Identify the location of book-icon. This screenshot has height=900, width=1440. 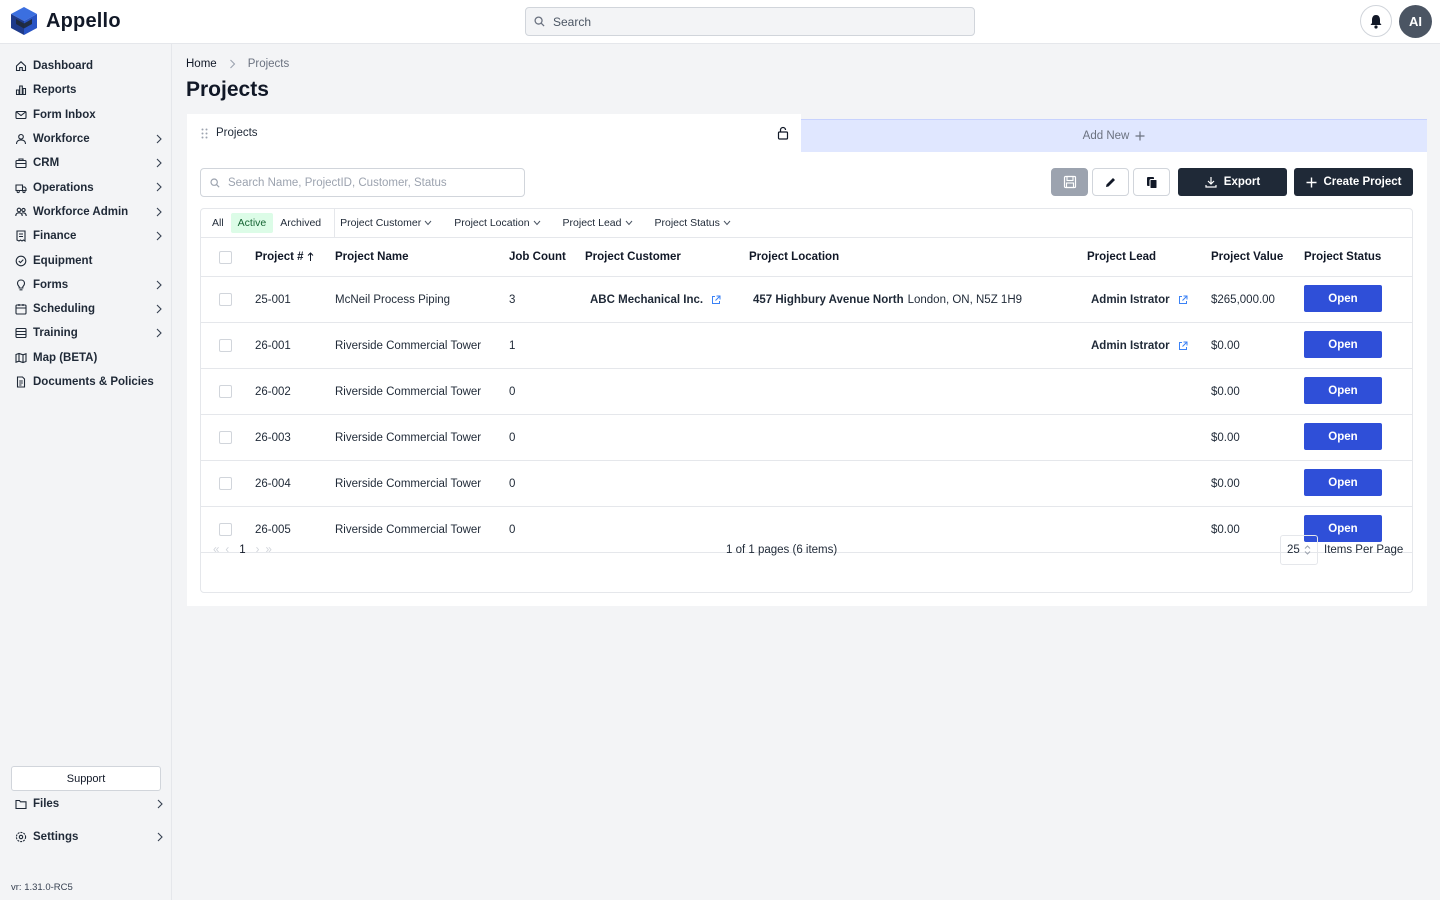
(21, 333).